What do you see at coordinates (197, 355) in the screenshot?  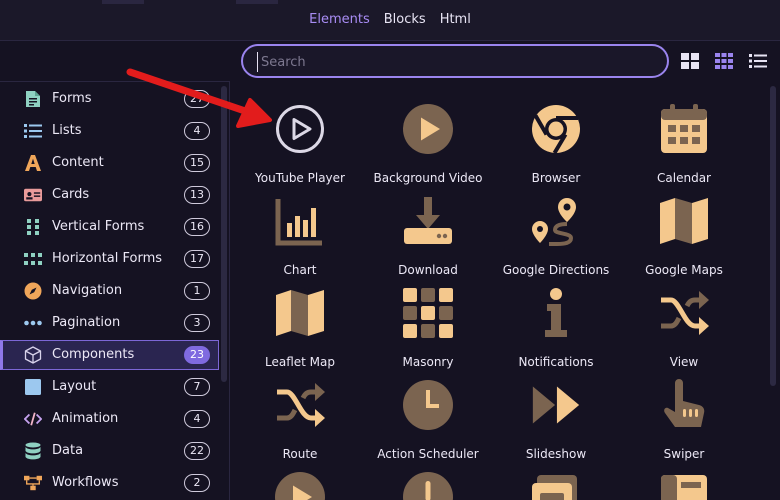 I see `count-badge: 23` at bounding box center [197, 355].